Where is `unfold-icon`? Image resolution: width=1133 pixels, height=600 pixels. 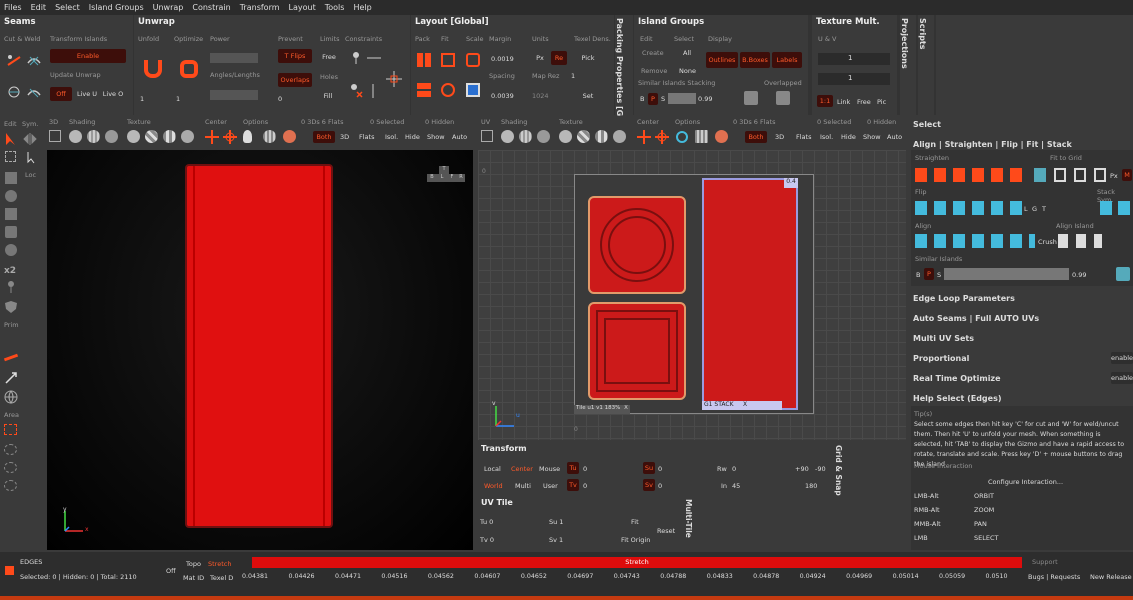
unfold-icon is located at coordinates (153, 69).